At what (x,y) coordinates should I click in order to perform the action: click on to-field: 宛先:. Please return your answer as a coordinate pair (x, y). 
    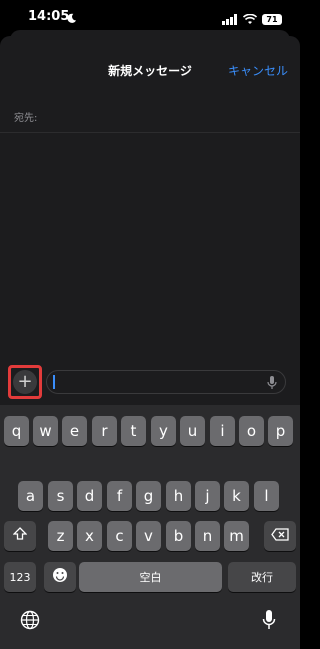
    Looking at the image, I should click on (150, 116).